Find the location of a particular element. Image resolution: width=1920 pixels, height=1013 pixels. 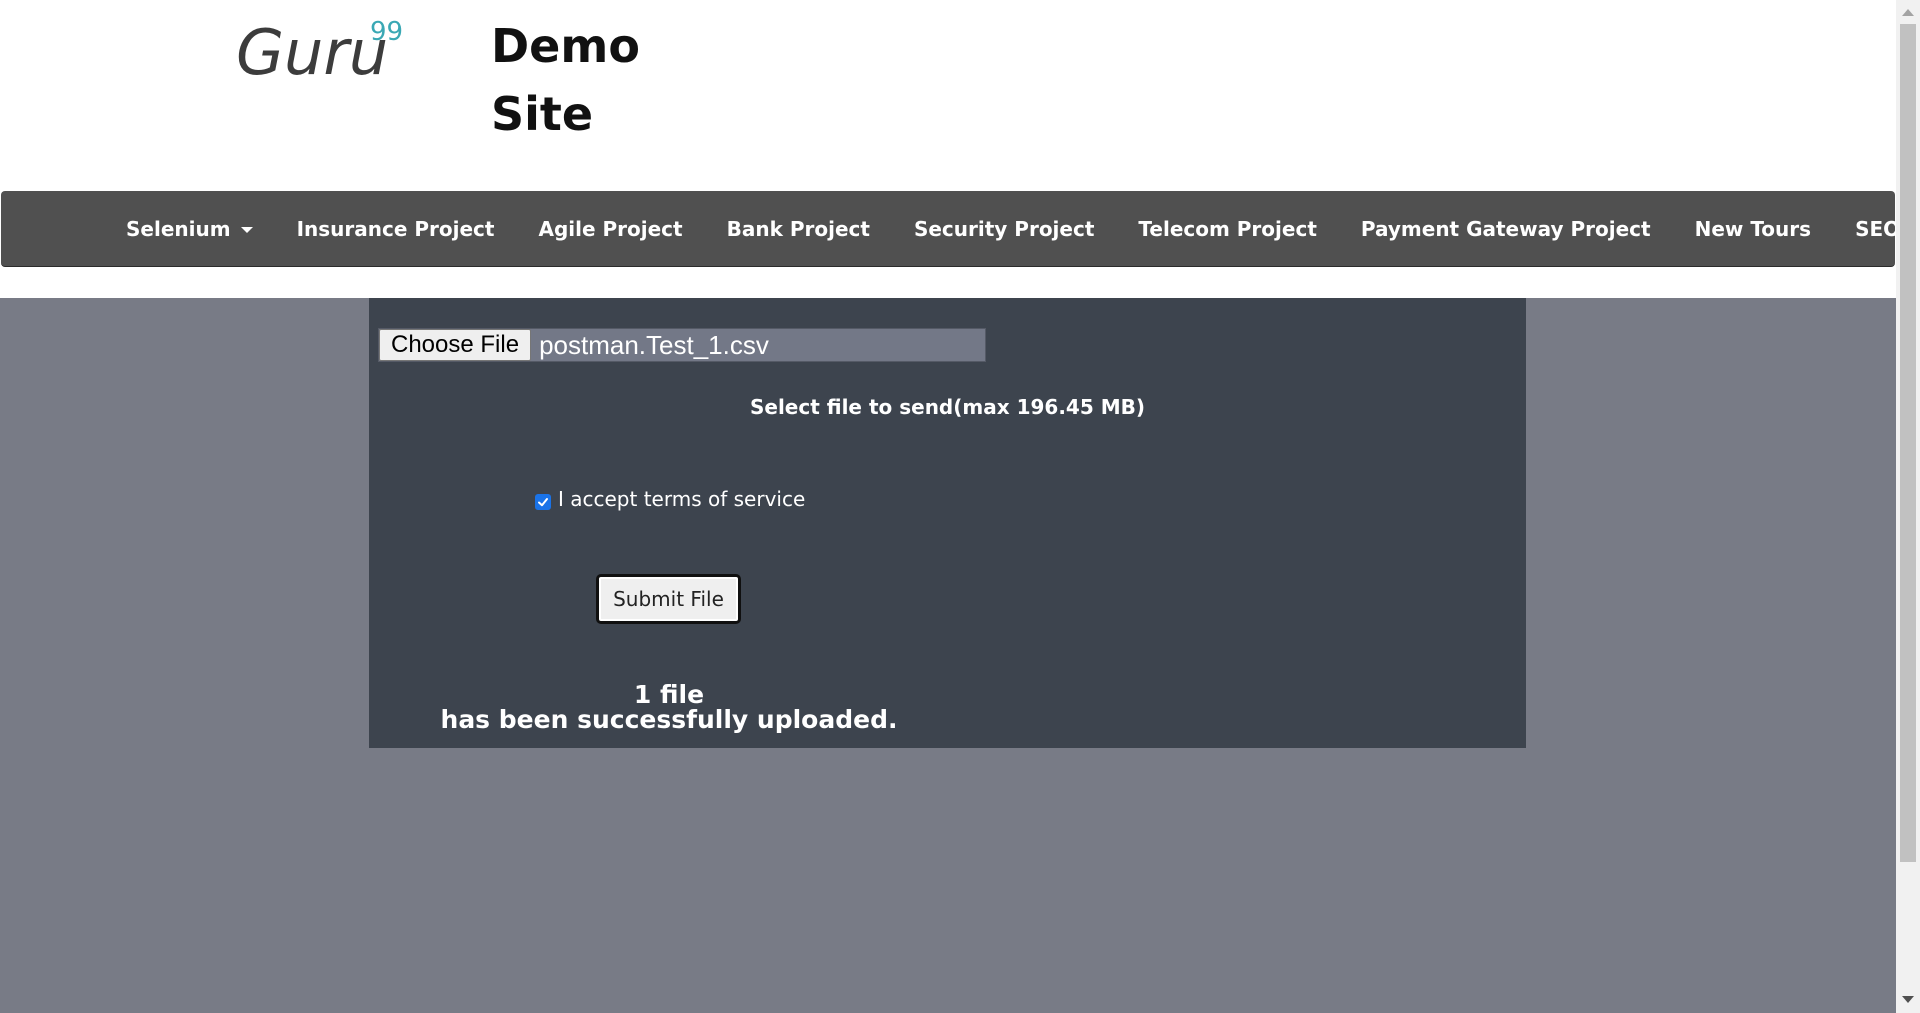

site-title: Demo Site is located at coordinates (565, 80).